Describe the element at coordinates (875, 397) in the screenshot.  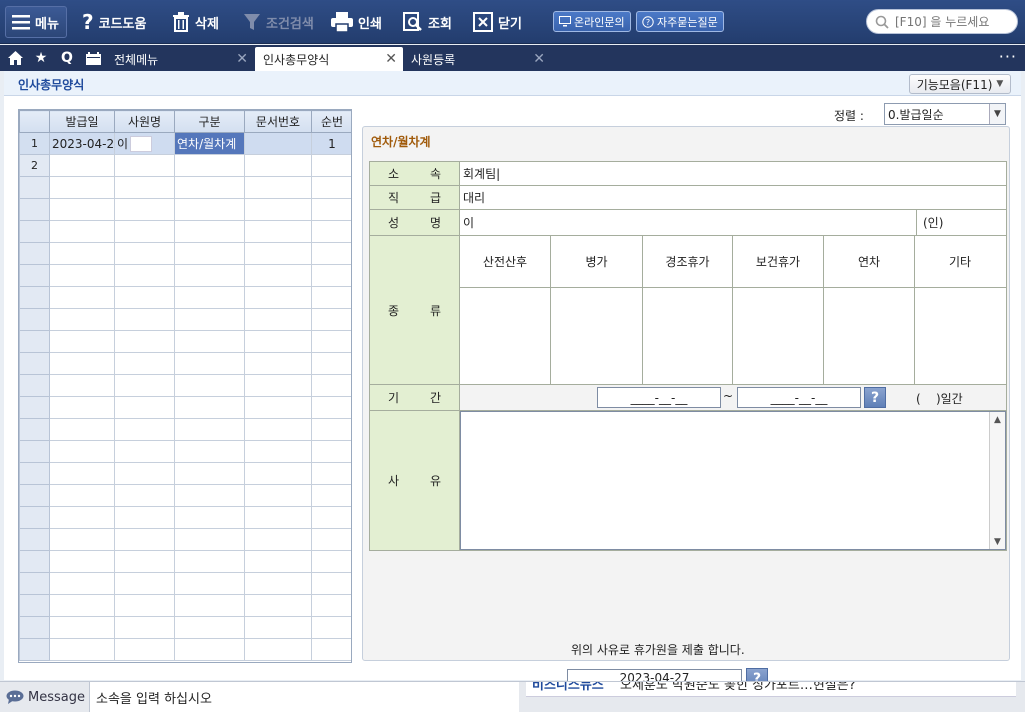
I see `date-help-button: ?` at that location.